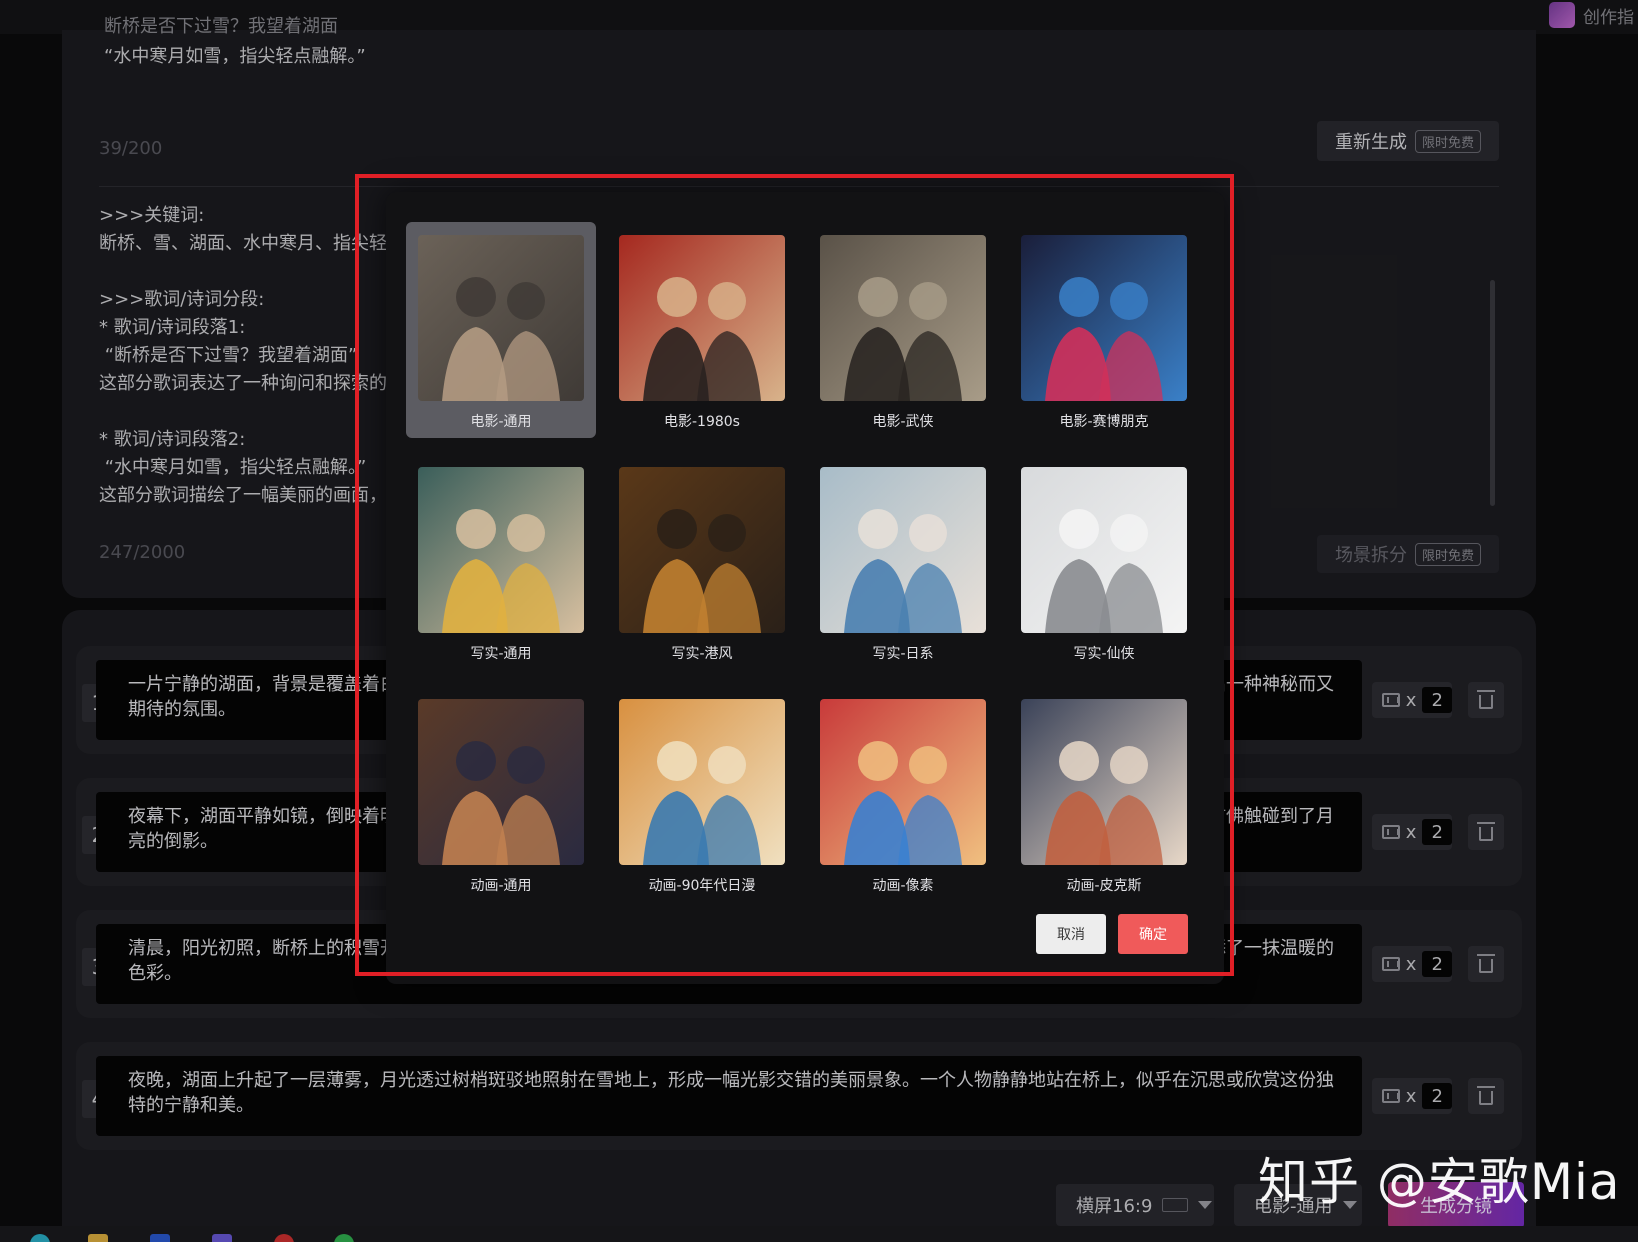 This screenshot has width=1638, height=1242. What do you see at coordinates (1439, 1182) in the screenshot?
I see `watermark: 知乎 @安歌Mia` at bounding box center [1439, 1182].